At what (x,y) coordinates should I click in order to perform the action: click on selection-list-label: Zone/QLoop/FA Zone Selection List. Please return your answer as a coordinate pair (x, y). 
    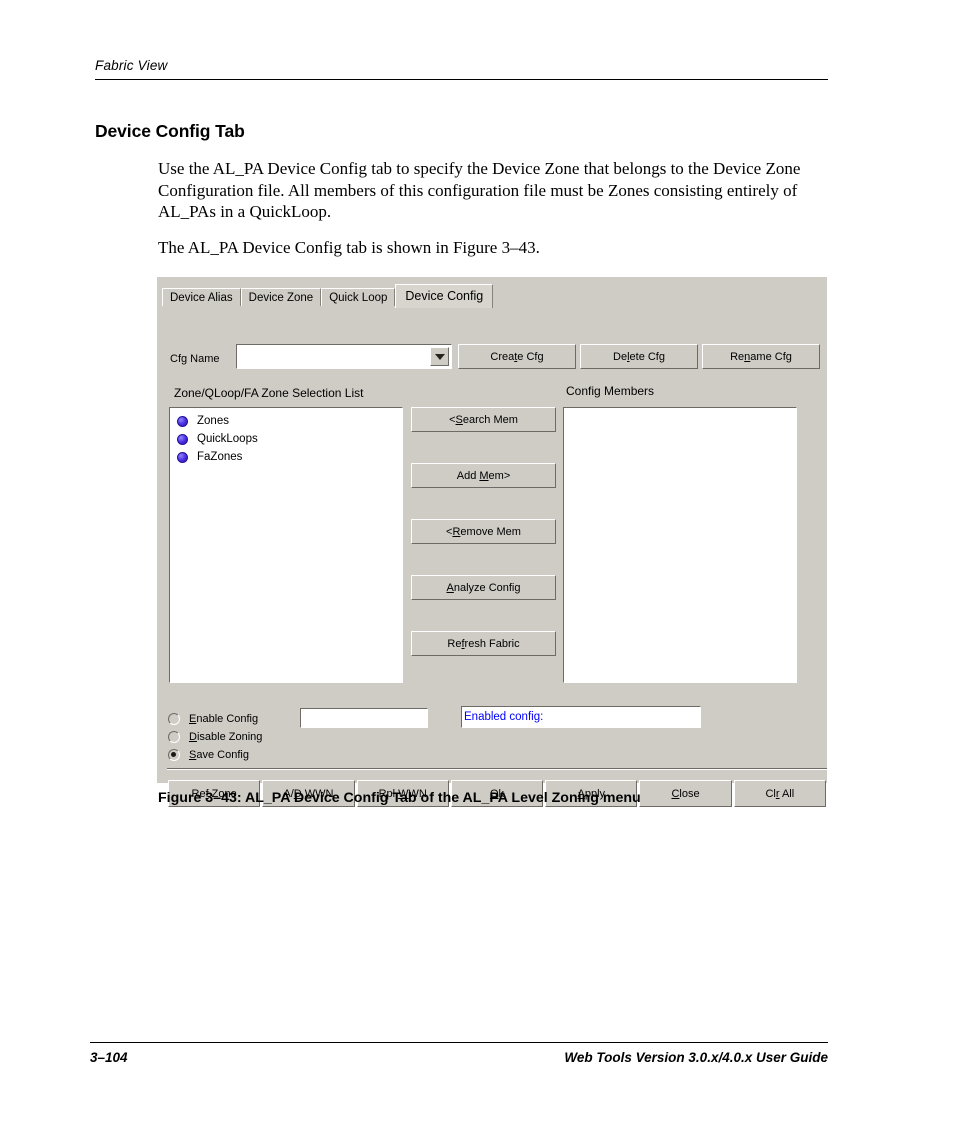
    Looking at the image, I should click on (269, 393).